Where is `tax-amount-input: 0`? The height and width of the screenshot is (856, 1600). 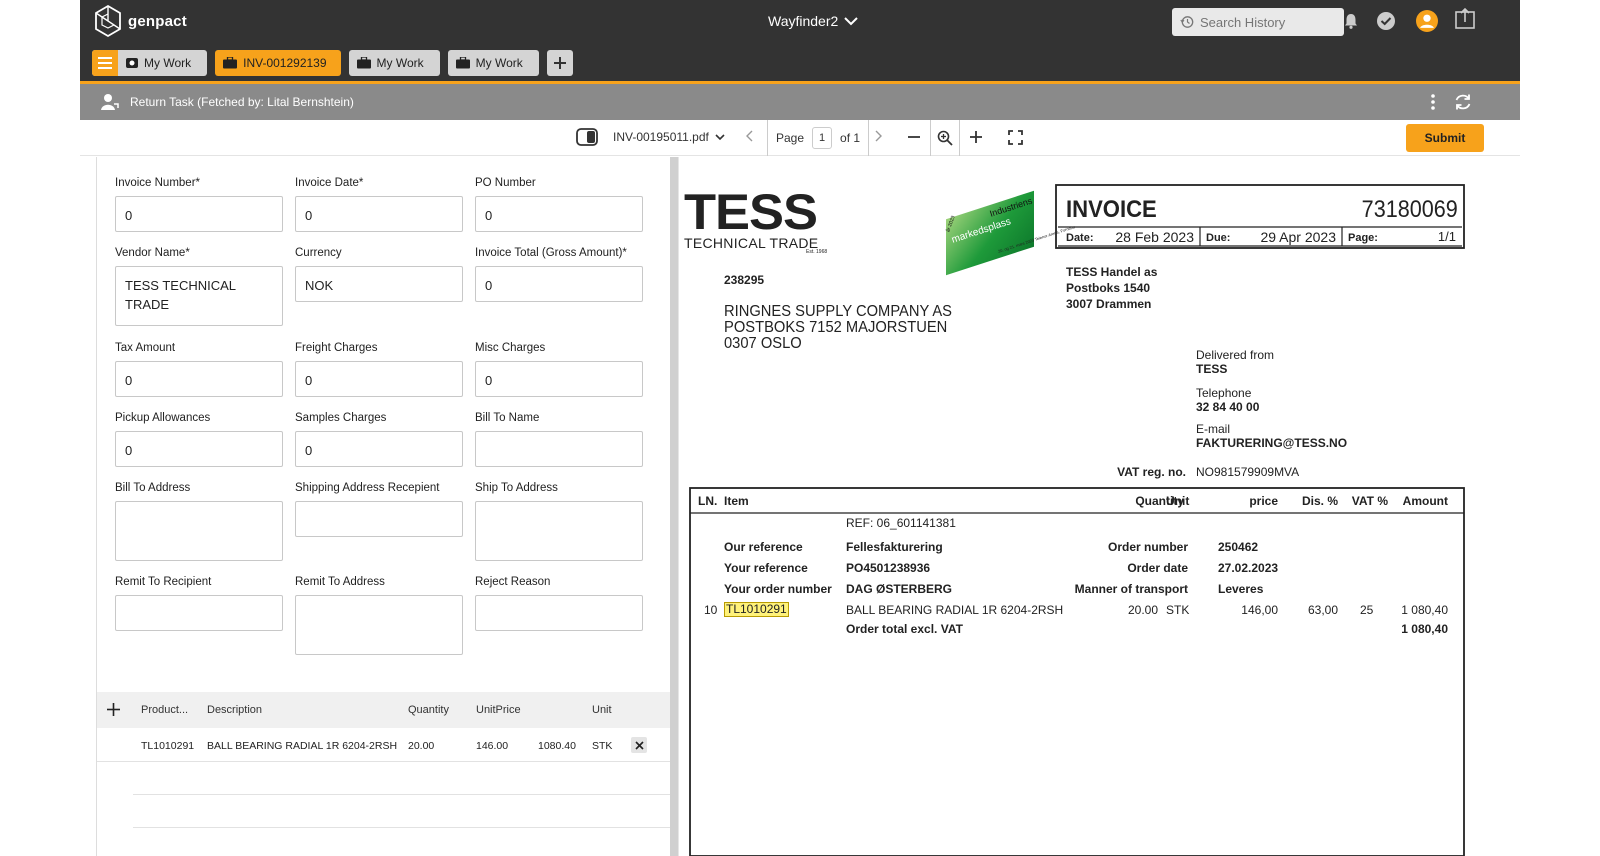 tax-amount-input: 0 is located at coordinates (199, 379).